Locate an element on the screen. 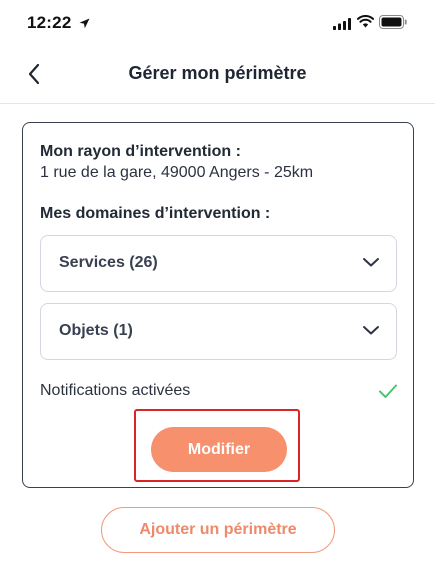 This screenshot has height=579, width=435. page-title: Gérer mon périmètre is located at coordinates (217, 73).